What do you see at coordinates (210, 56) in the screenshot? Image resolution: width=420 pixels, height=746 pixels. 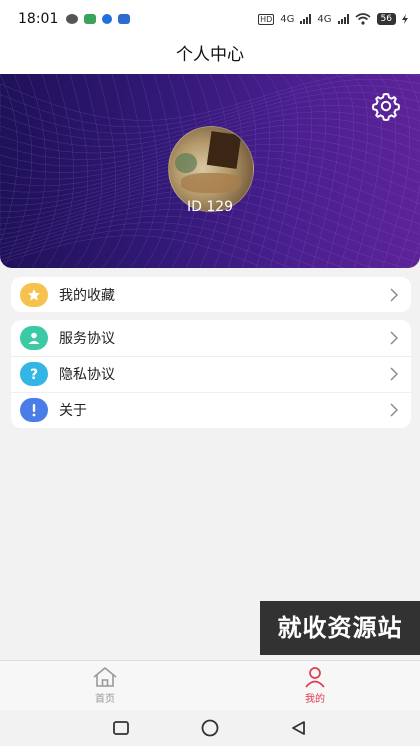 I see `page-title: 个人中心` at bounding box center [210, 56].